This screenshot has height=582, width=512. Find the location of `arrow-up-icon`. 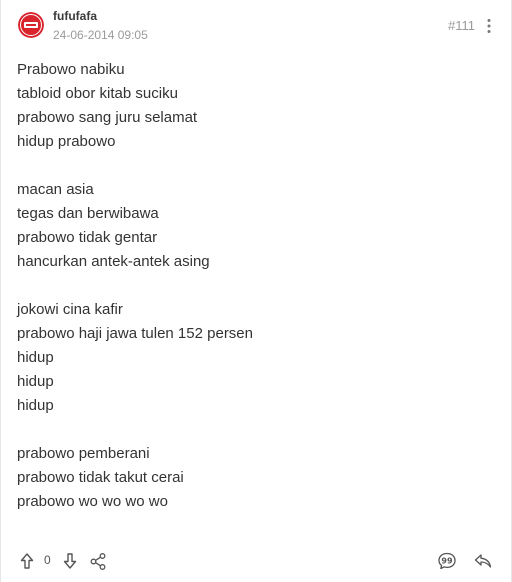

arrow-up-icon is located at coordinates (27, 561).